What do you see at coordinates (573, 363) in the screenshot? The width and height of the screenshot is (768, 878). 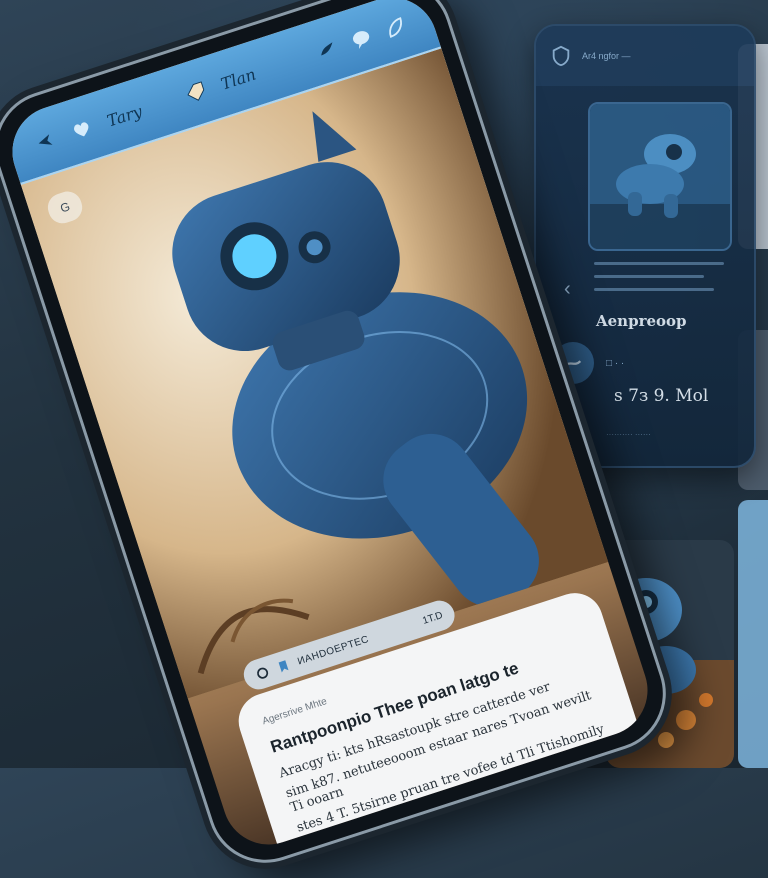 I see `swoosh-icon` at bounding box center [573, 363].